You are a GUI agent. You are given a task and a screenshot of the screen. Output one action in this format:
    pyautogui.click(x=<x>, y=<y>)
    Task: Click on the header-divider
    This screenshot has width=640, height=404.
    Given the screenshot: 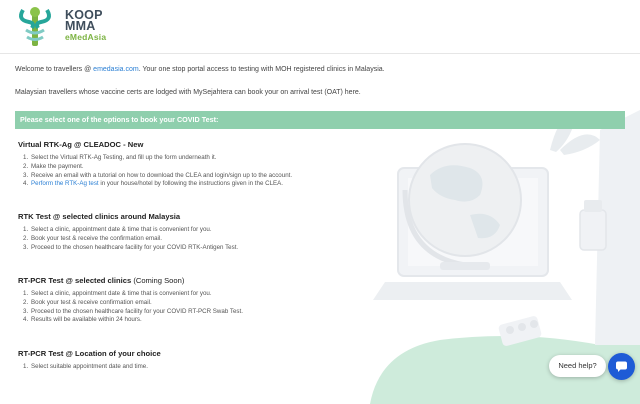 What is the action you would take?
    pyautogui.click(x=320, y=53)
    